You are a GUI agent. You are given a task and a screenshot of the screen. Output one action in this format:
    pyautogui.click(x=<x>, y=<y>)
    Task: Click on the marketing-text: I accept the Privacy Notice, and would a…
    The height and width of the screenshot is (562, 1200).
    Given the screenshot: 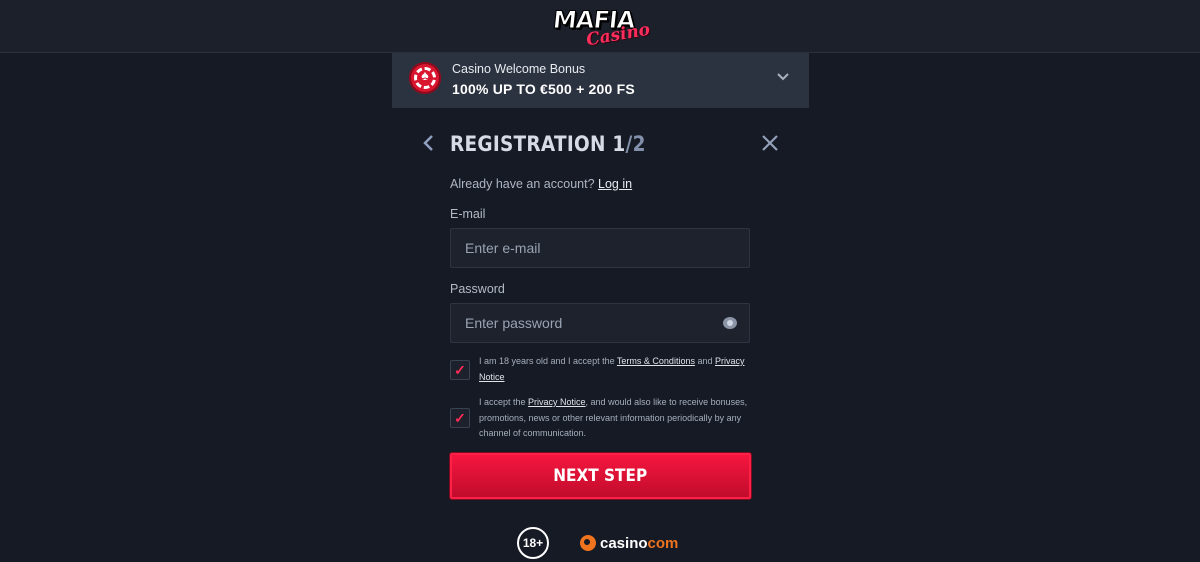 What is the action you would take?
    pyautogui.click(x=615, y=418)
    